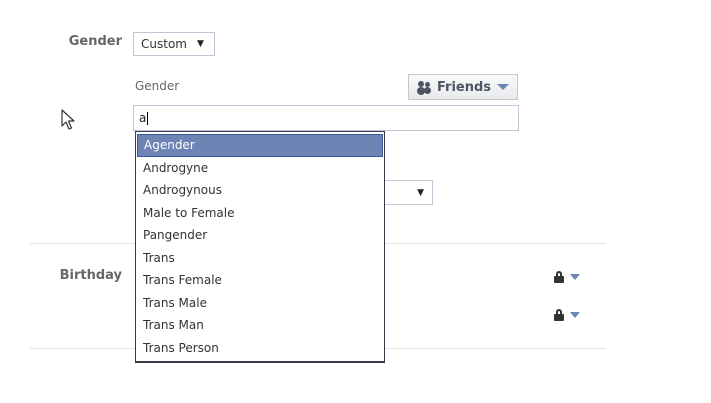 This screenshot has width=711, height=403. I want to click on gender-select: Custom ▼, so click(174, 44).